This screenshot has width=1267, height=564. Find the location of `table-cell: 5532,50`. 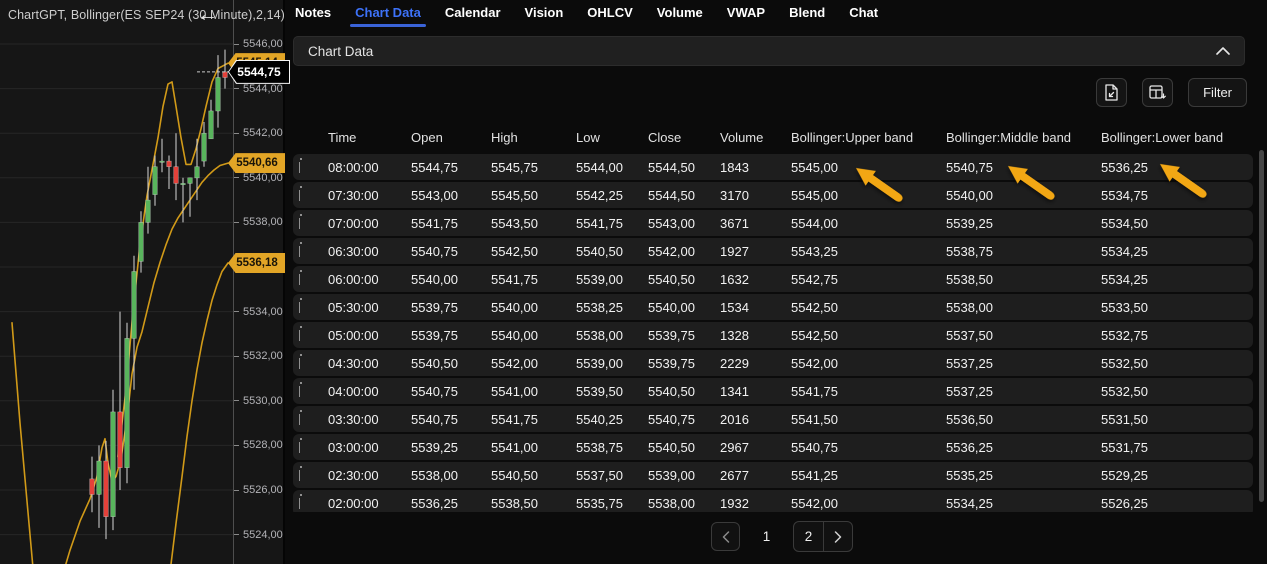

table-cell: 5532,50 is located at coordinates (1124, 363).